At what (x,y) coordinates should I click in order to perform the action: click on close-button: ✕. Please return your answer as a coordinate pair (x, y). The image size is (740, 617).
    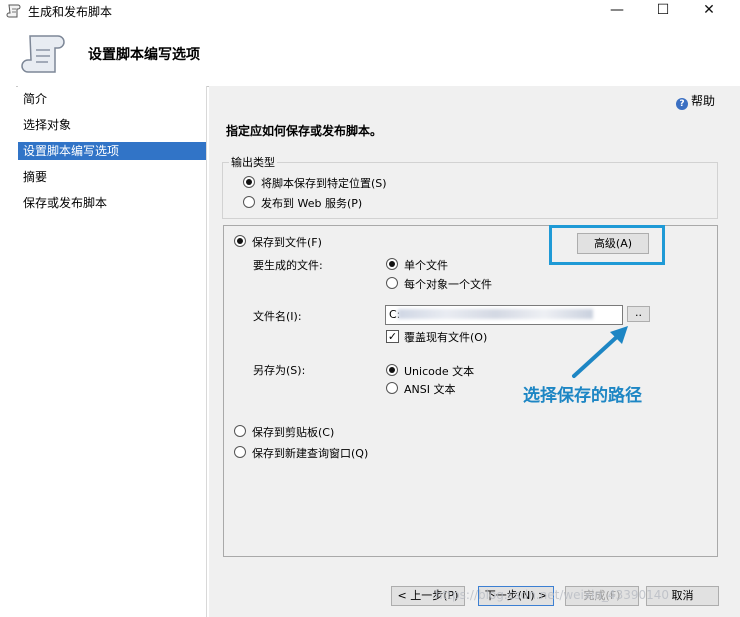
    Looking at the image, I should click on (709, 11).